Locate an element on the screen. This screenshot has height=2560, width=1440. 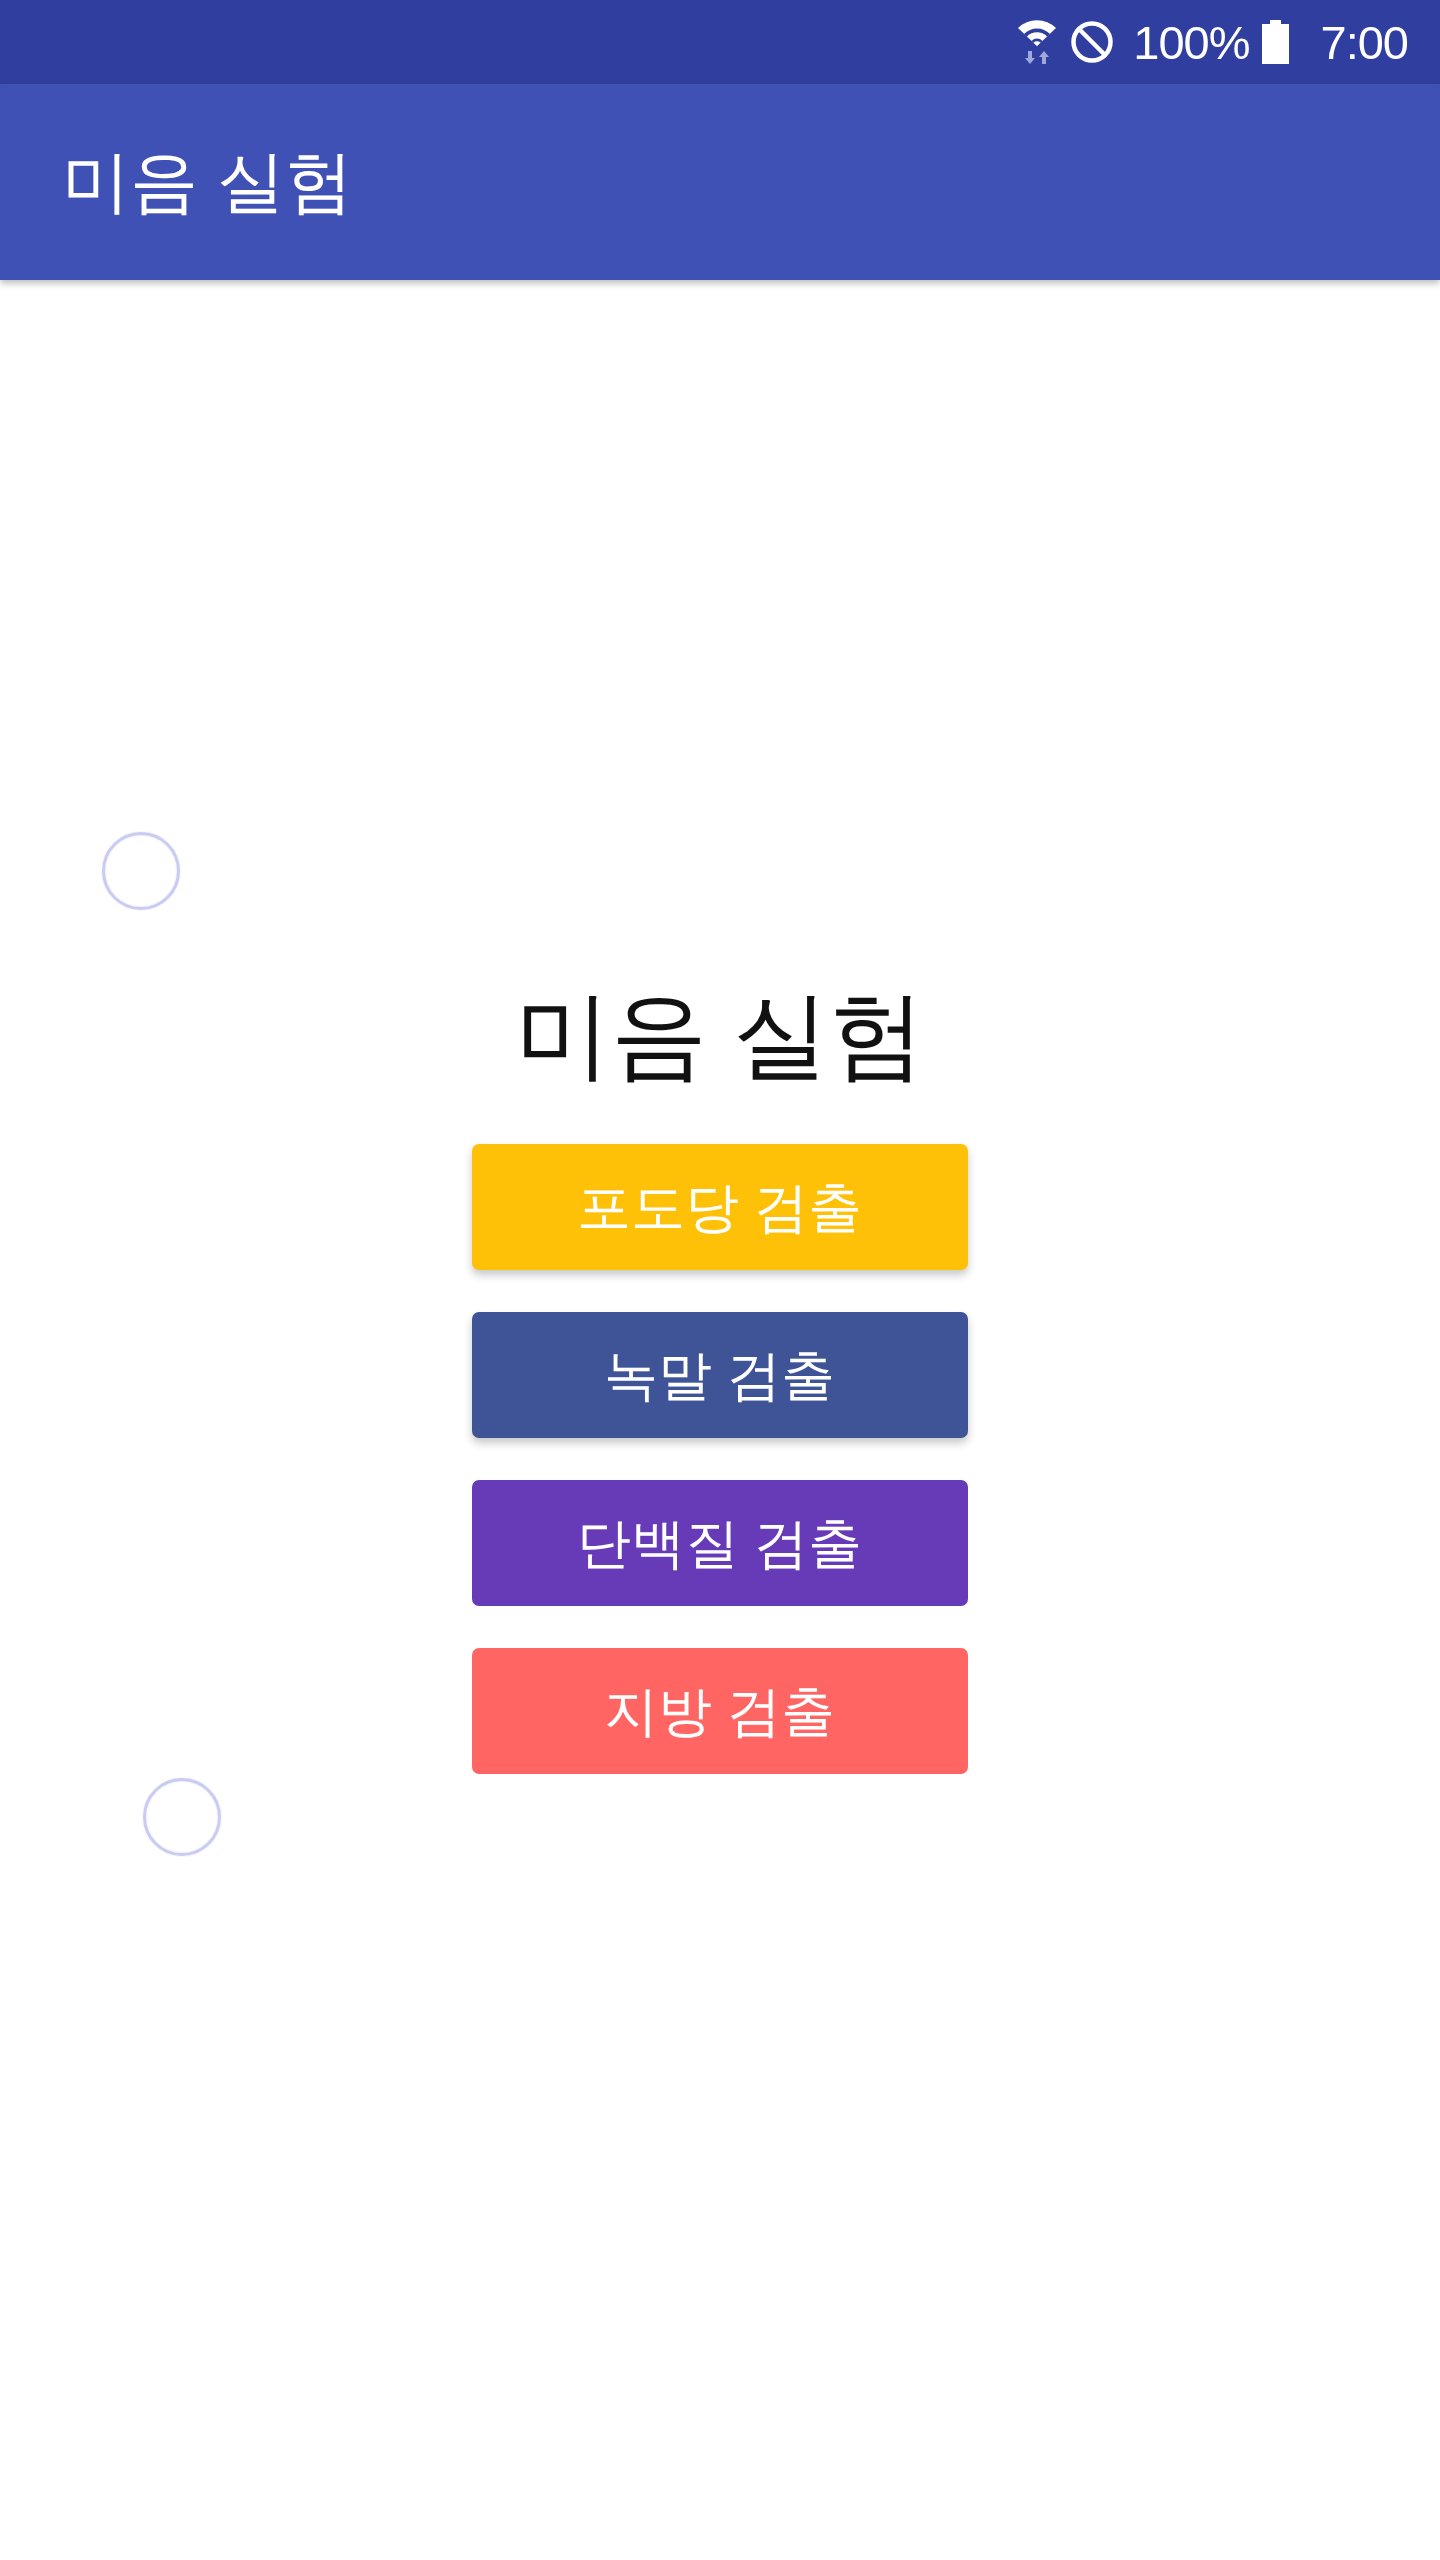
app-title: 미음 실험 is located at coordinates (207, 182).